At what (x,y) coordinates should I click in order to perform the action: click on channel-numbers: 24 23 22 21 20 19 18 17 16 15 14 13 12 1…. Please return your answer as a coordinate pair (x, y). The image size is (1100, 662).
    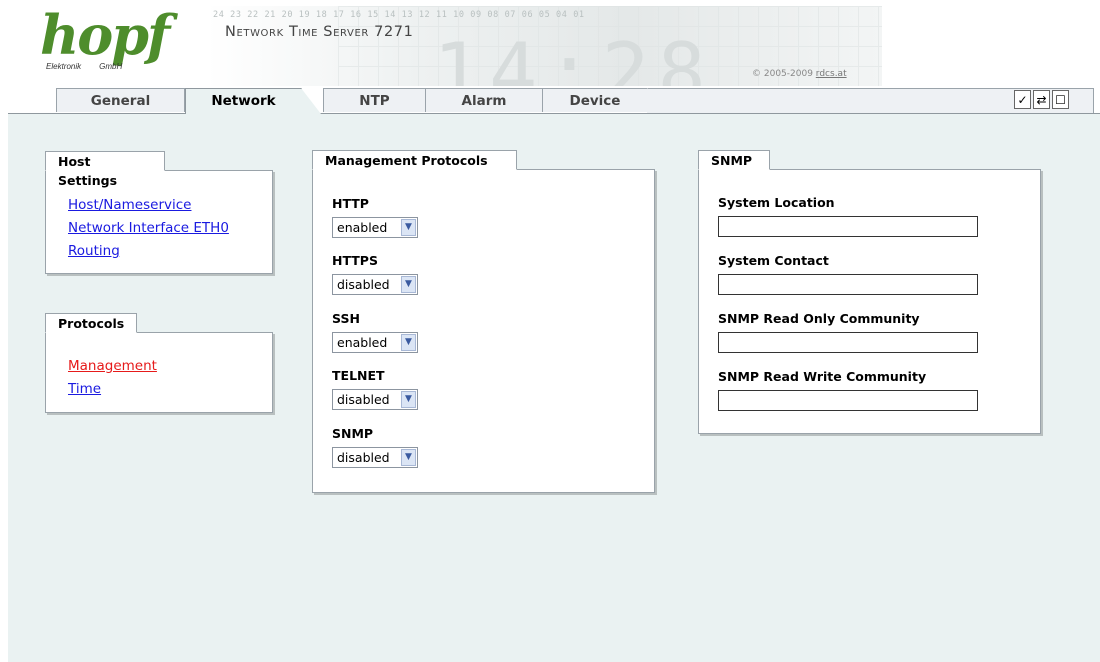
    Looking at the image, I should click on (399, 15).